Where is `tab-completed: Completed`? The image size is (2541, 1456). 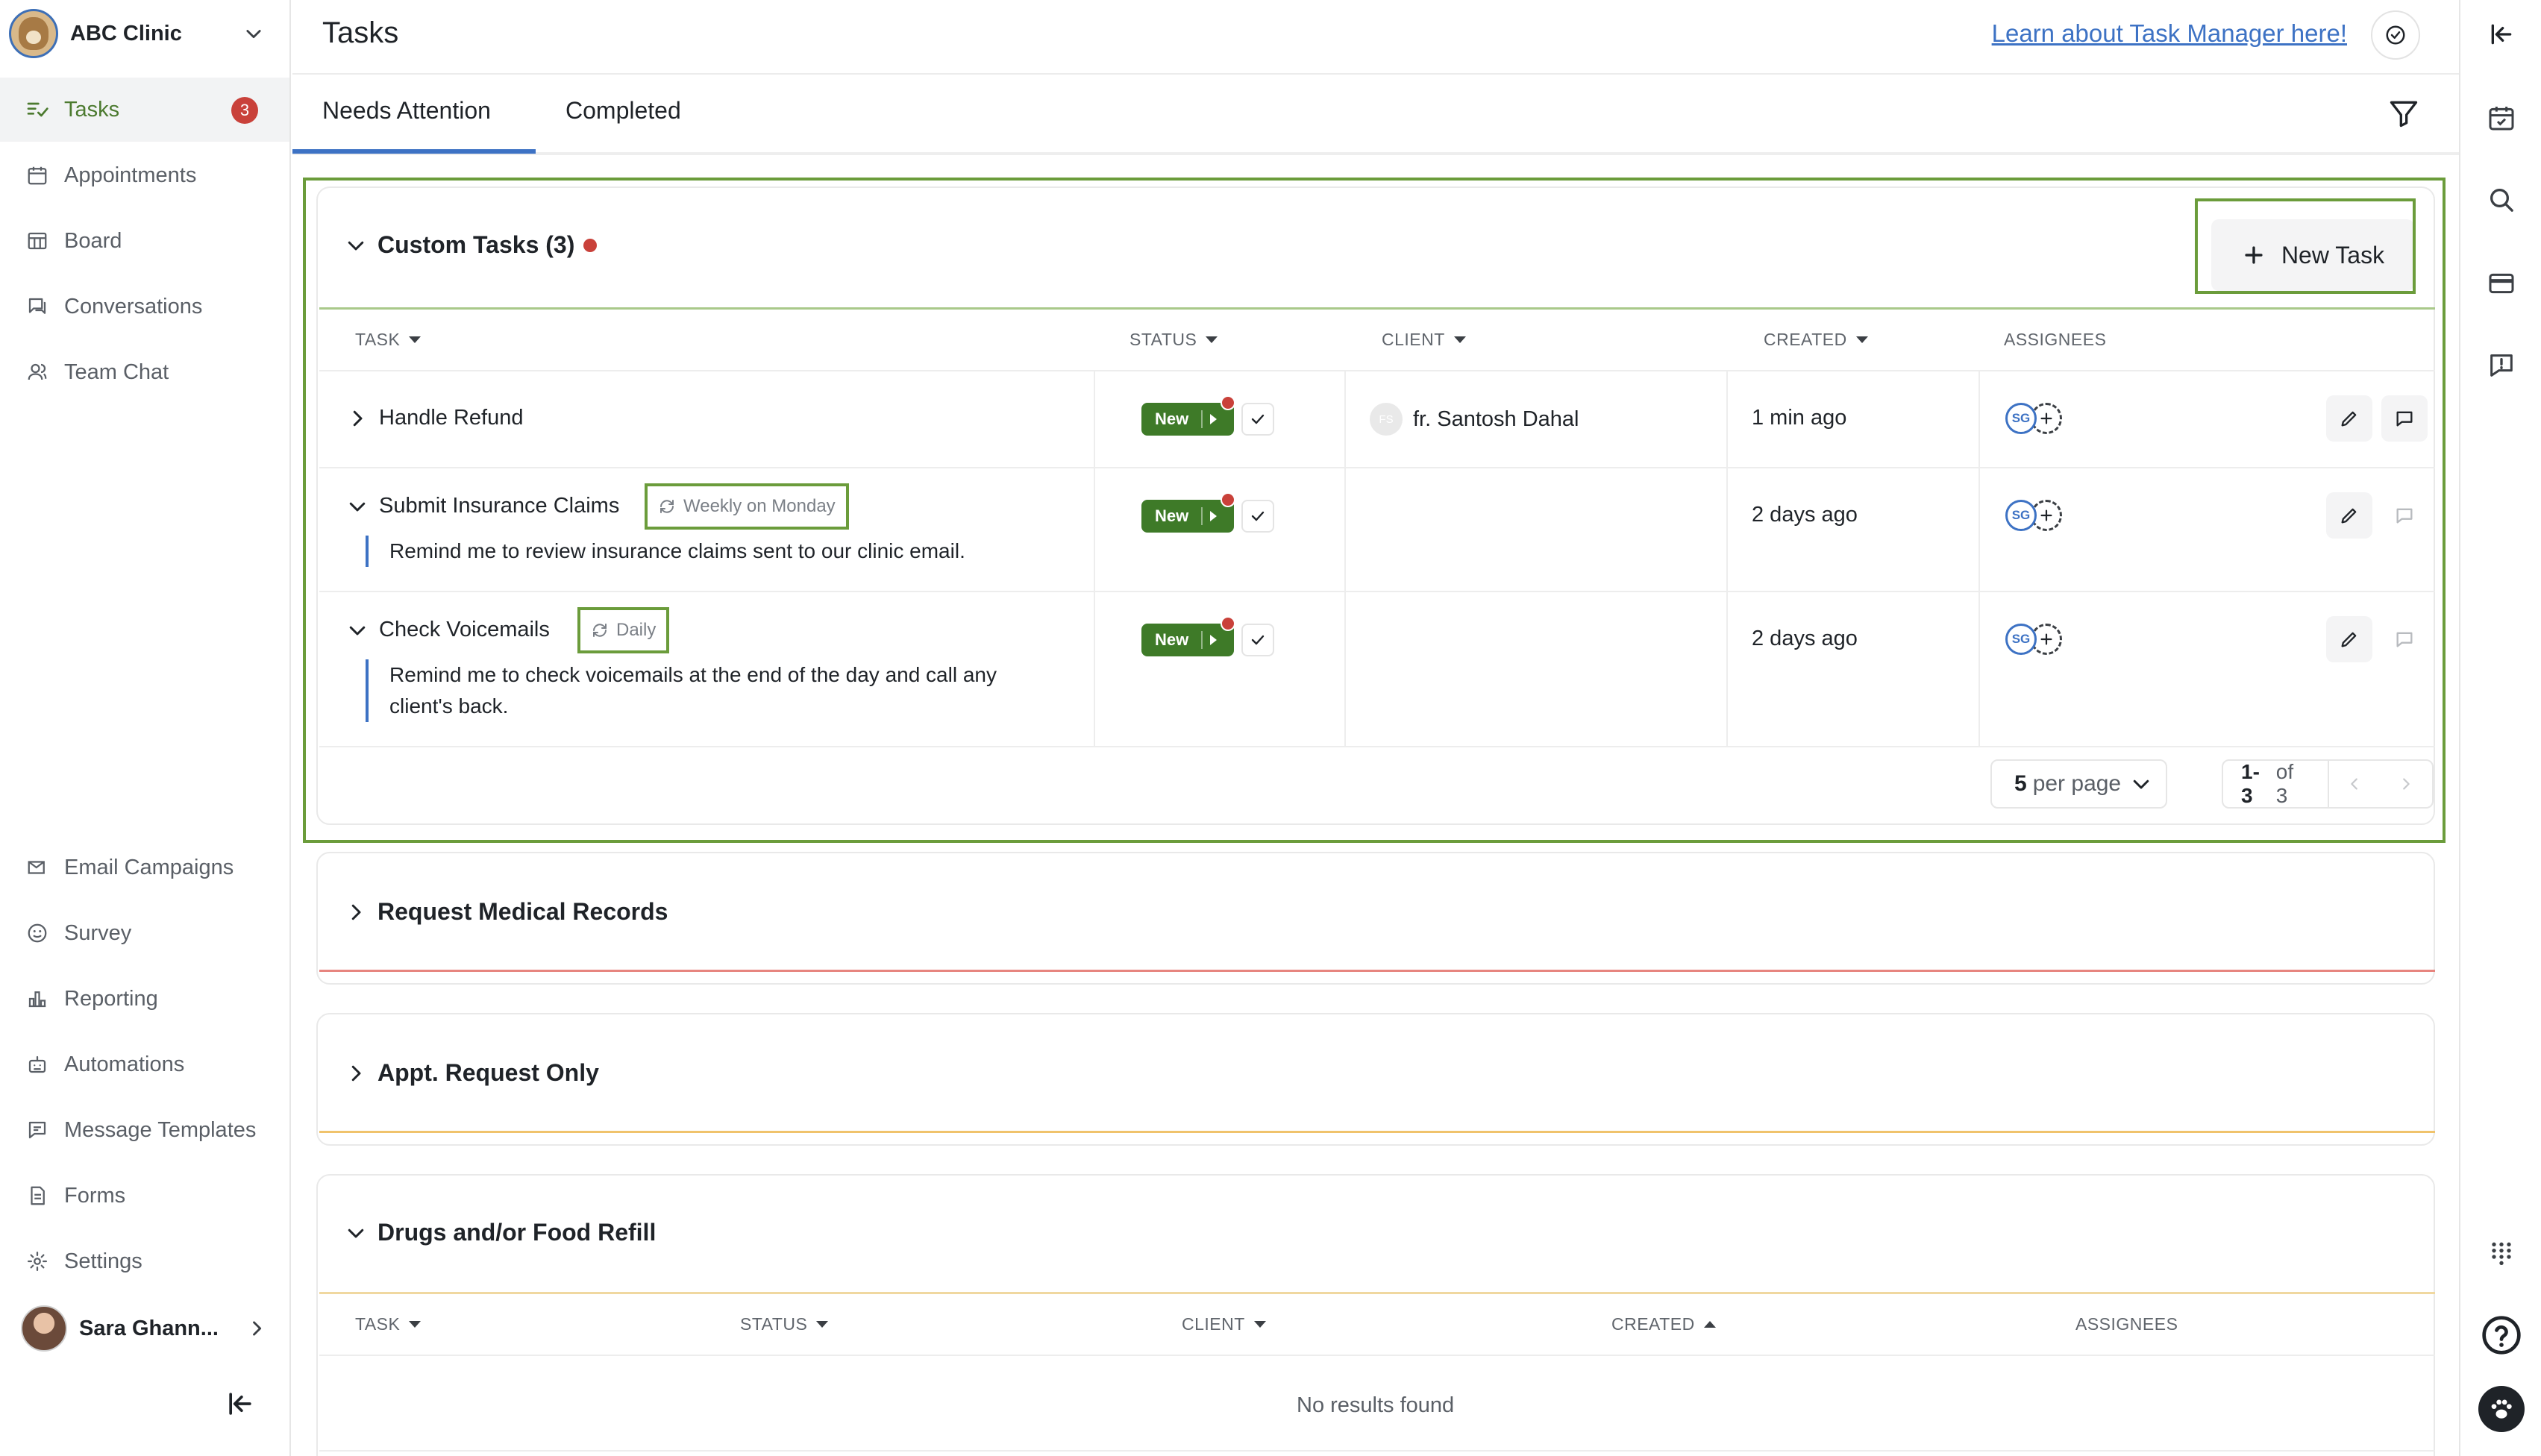
tab-completed: Completed is located at coordinates (623, 111).